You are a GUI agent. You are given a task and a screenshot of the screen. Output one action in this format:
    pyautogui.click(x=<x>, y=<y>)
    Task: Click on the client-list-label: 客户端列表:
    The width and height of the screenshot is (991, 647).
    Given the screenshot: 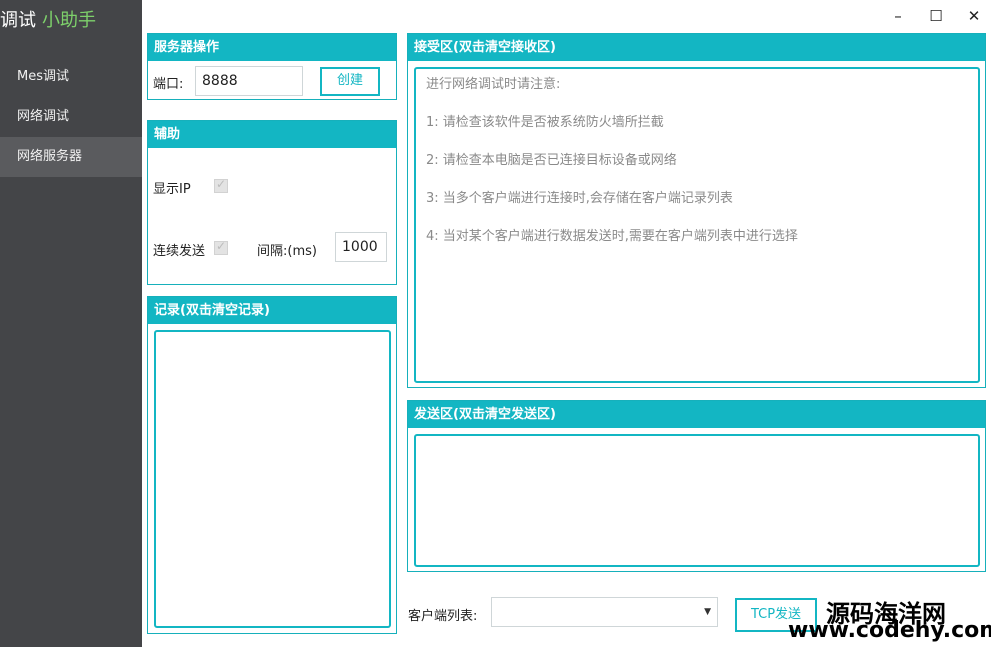 What is the action you would take?
    pyautogui.click(x=443, y=616)
    